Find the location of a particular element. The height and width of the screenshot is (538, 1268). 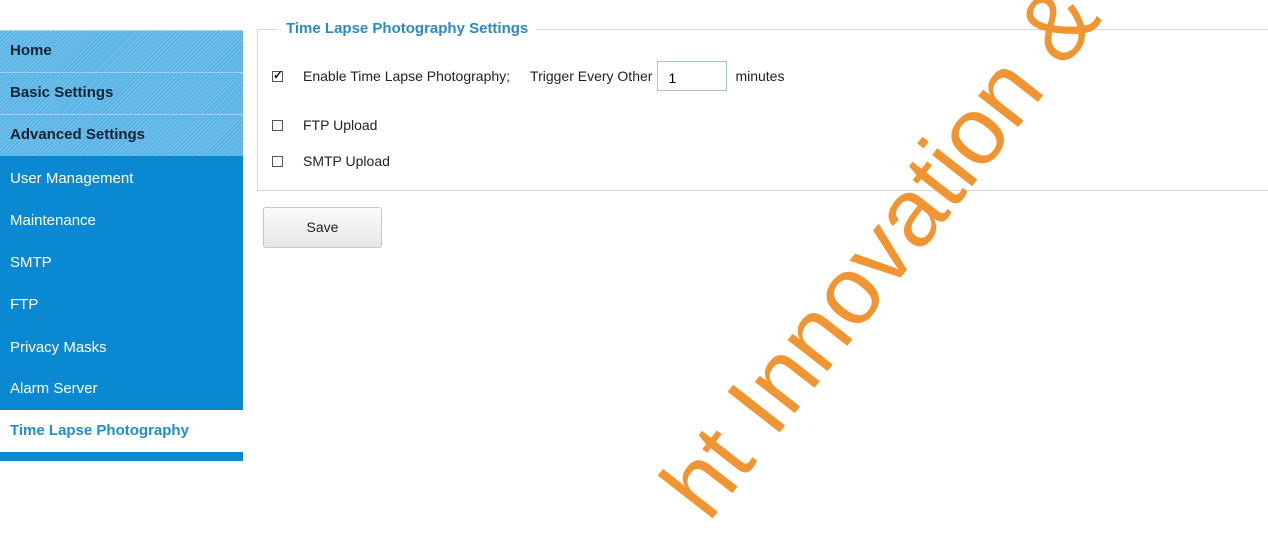

enable-time-lapse-checkbox is located at coordinates (277, 75).